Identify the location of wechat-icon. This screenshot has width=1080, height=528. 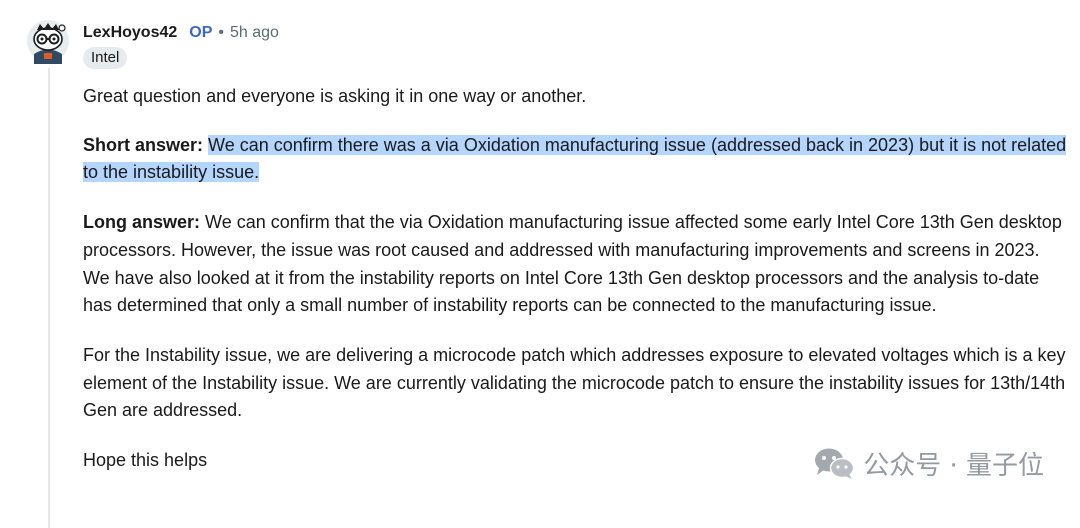
(835, 463).